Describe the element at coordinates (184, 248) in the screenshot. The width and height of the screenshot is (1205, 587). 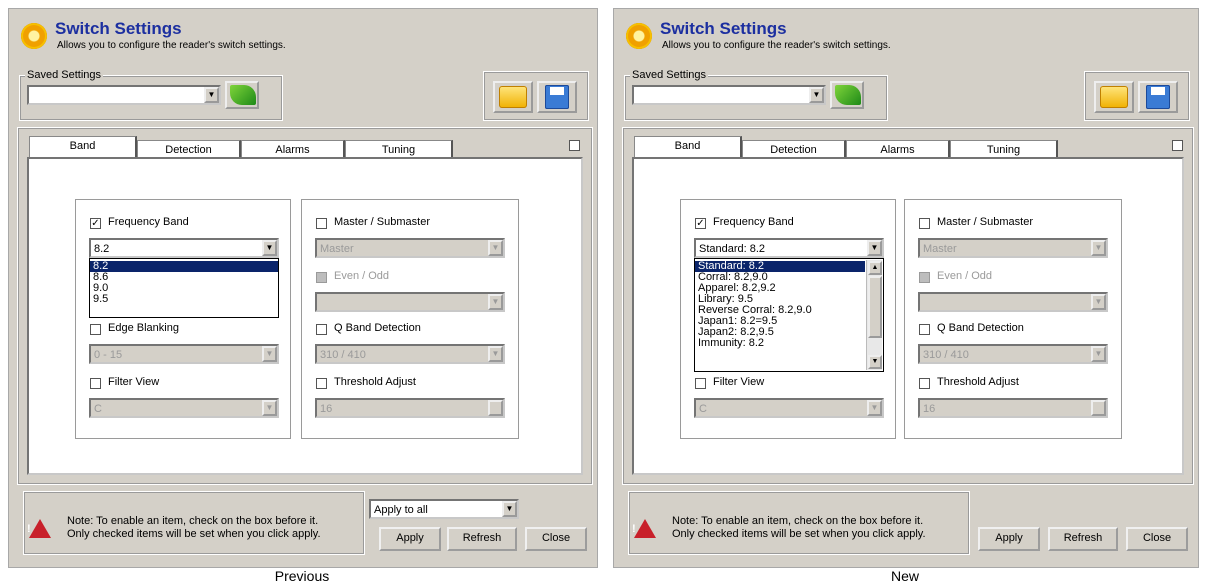
I see `frequency-band-select: 8.2 ▼` at that location.